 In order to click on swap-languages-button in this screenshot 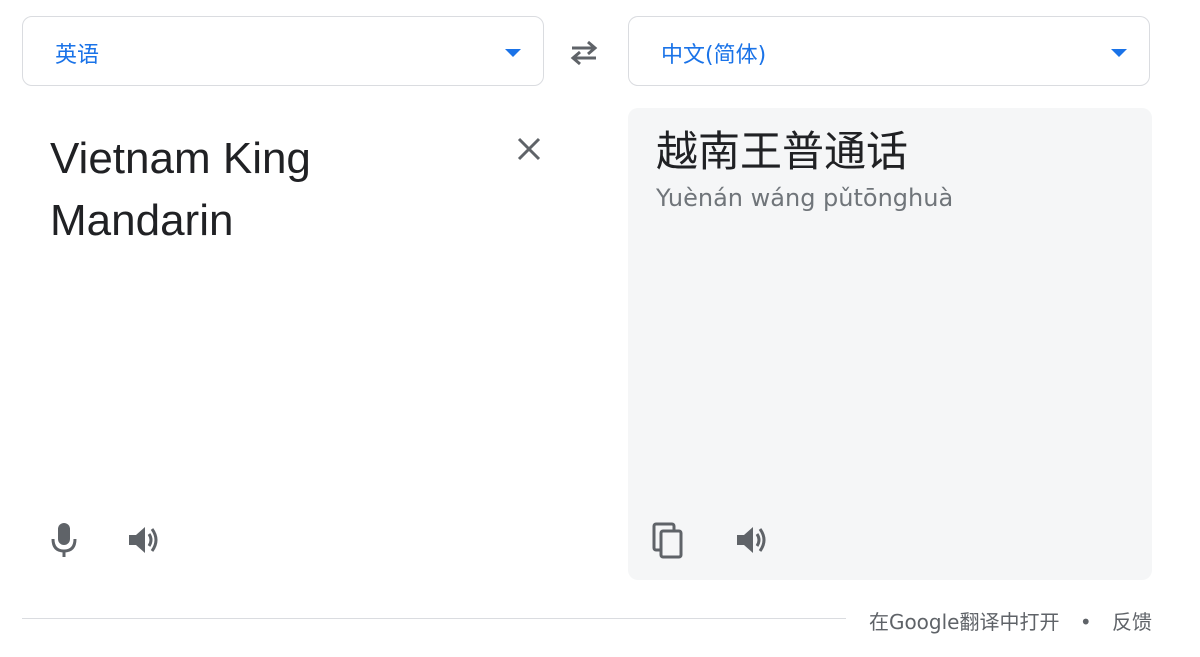, I will do `click(584, 52)`.